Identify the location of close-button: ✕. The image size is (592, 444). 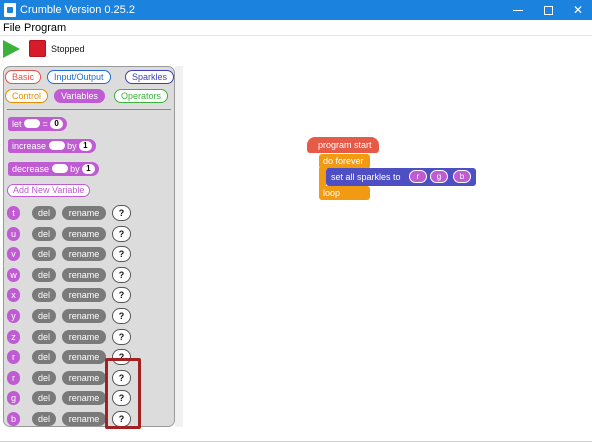
(577, 10).